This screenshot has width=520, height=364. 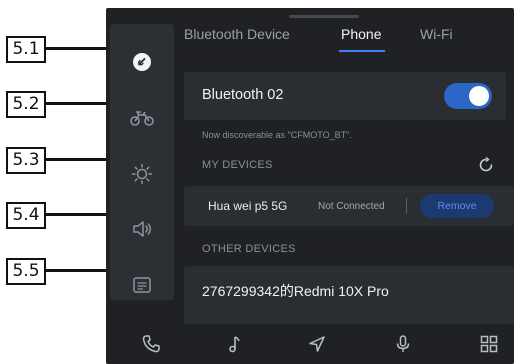 What do you see at coordinates (479, 96) in the screenshot?
I see `toggle-knob` at bounding box center [479, 96].